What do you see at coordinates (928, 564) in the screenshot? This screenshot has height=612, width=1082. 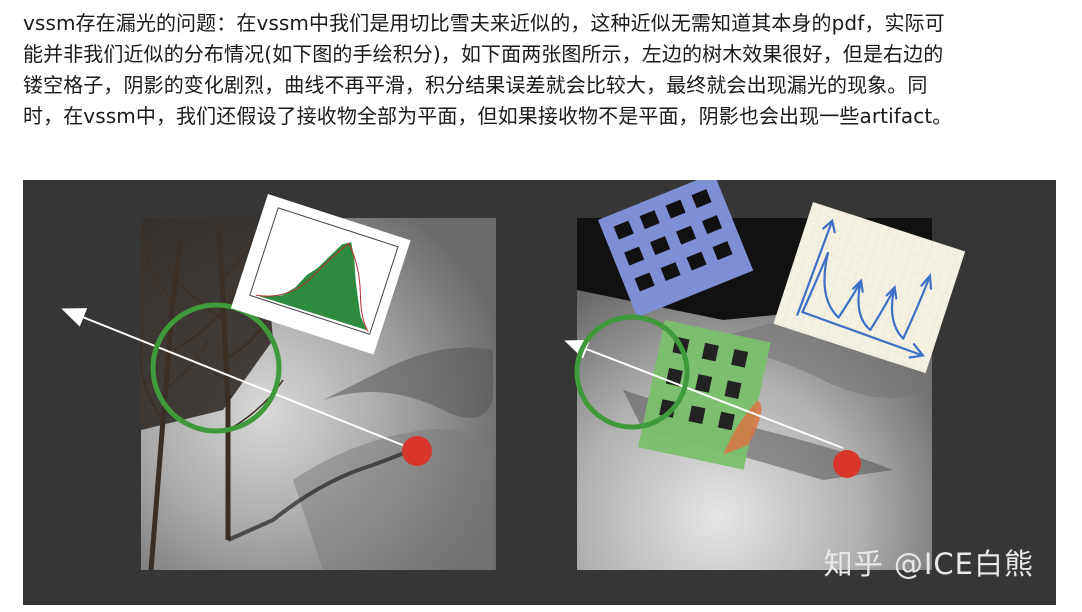 I see `zhihu-watermark: 知乎 @ICE白熊` at bounding box center [928, 564].